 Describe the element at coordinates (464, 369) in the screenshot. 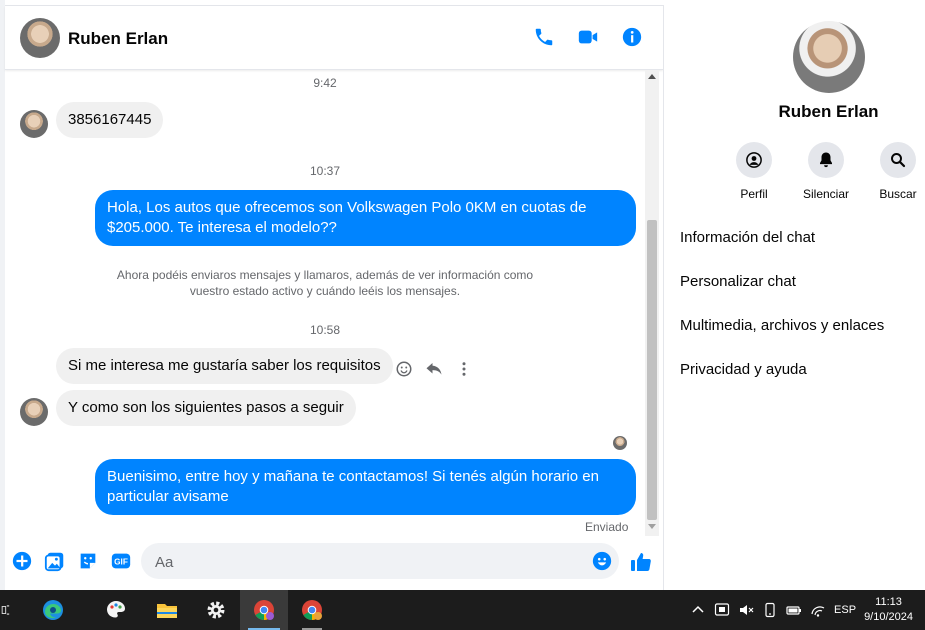

I see `more-options-icon` at that location.